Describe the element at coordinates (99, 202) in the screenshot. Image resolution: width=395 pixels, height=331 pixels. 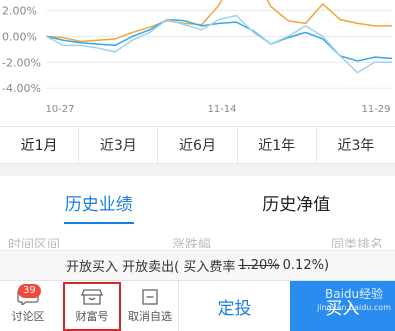
I see `tab-history-performance: 历史业绩` at that location.